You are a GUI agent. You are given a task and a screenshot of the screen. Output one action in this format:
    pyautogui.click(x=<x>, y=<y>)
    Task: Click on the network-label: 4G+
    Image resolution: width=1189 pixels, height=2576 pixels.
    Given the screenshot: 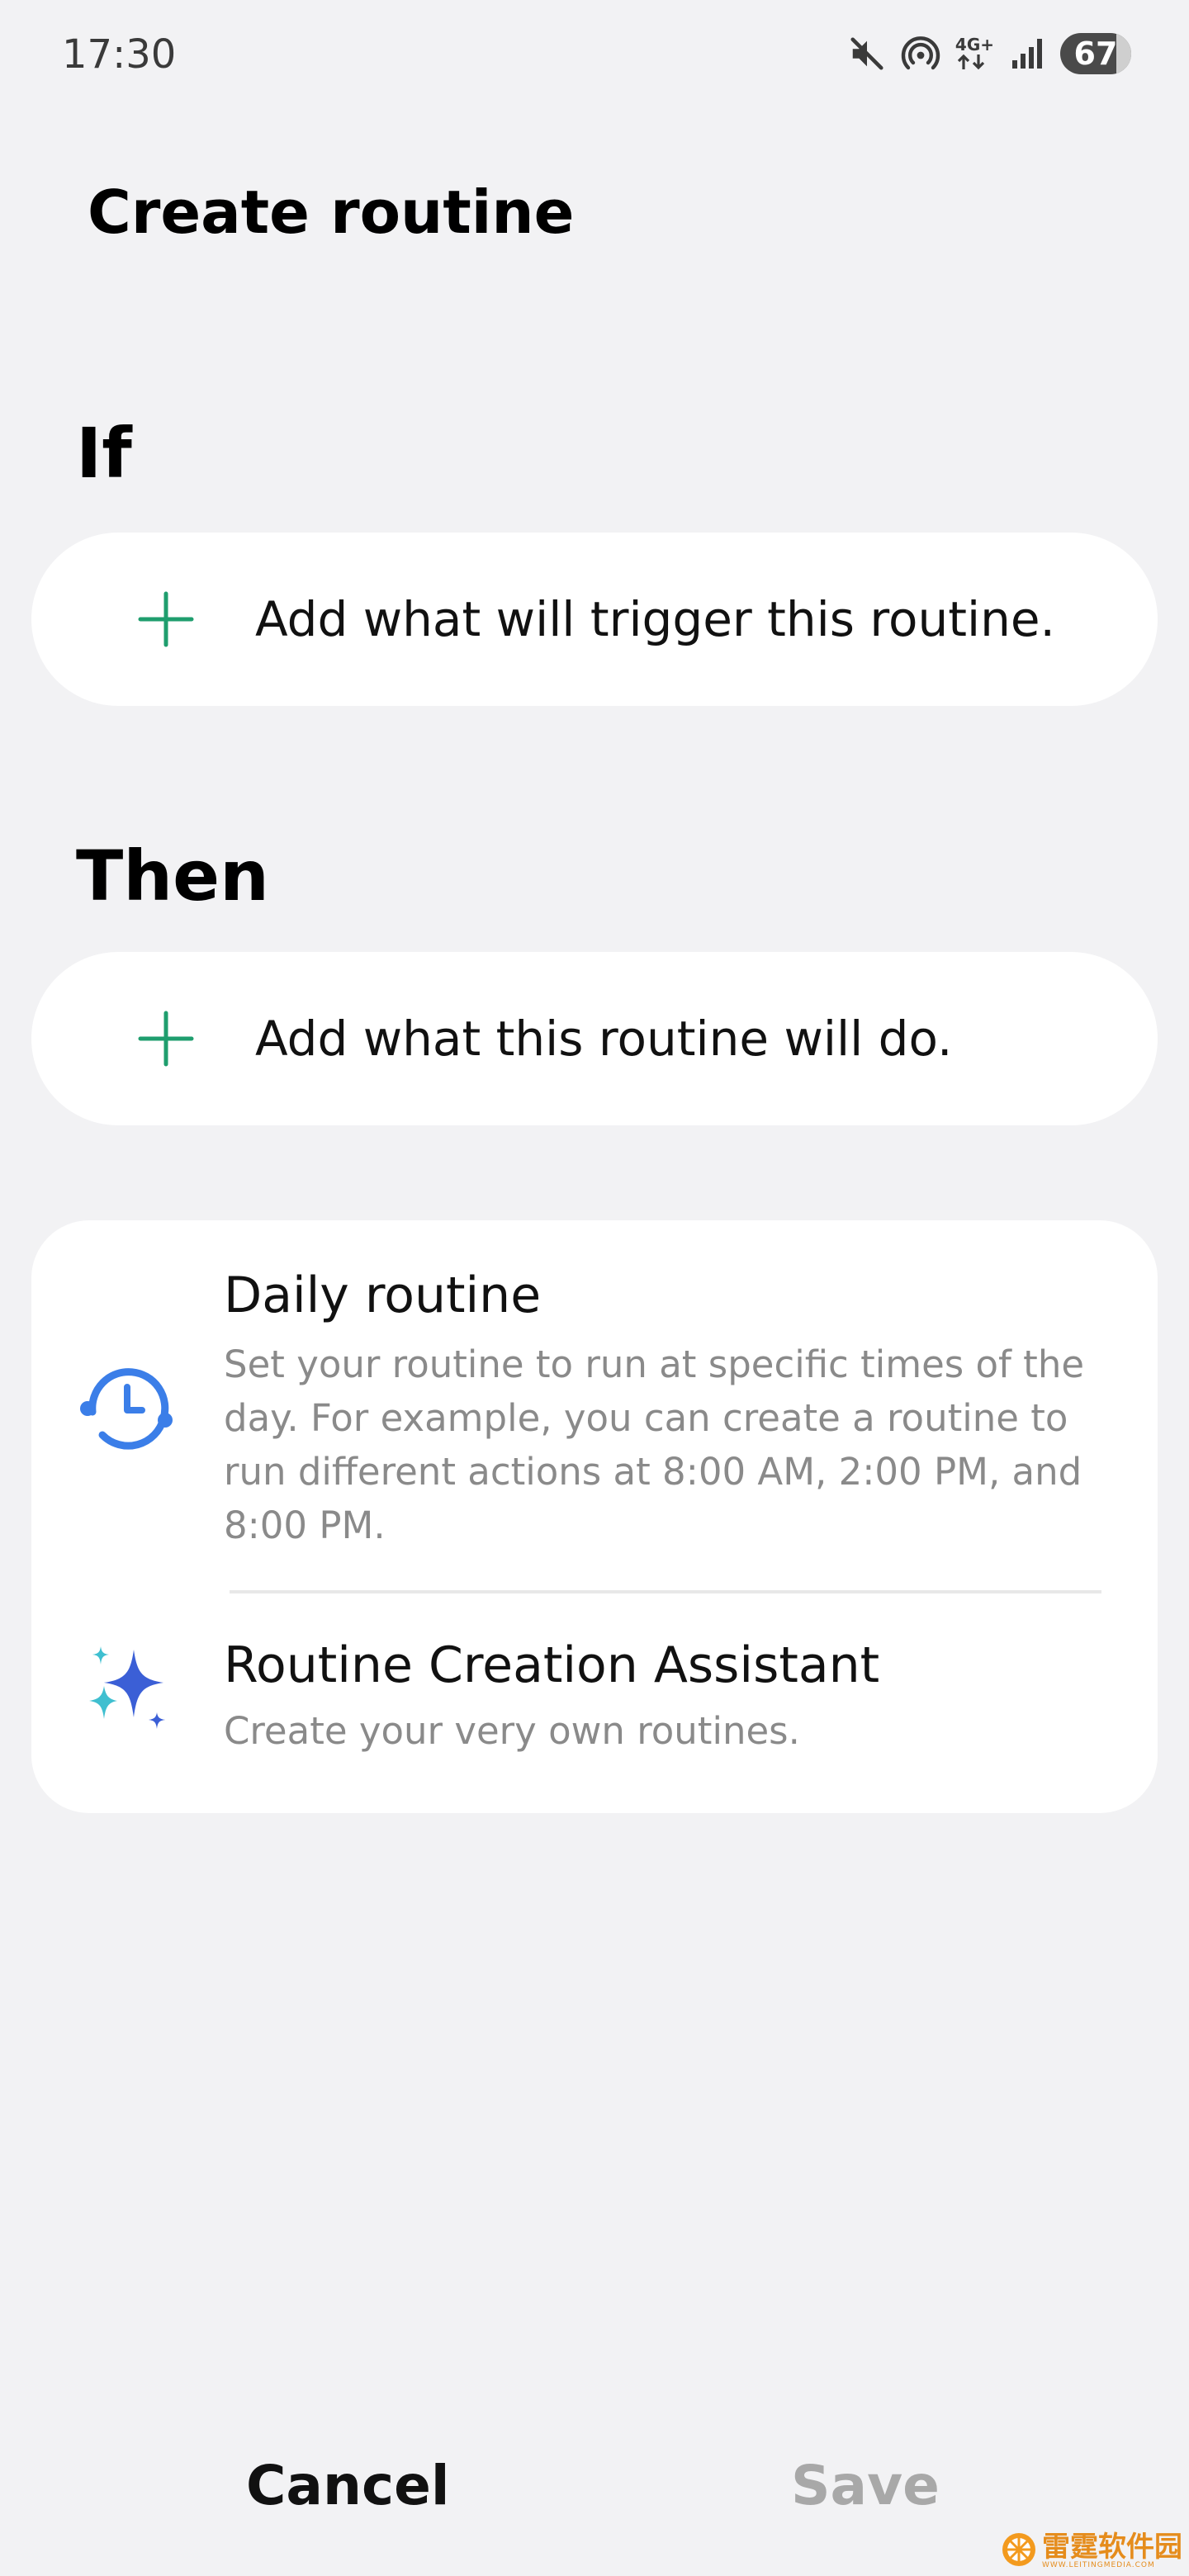 What is the action you would take?
    pyautogui.click(x=974, y=44)
    